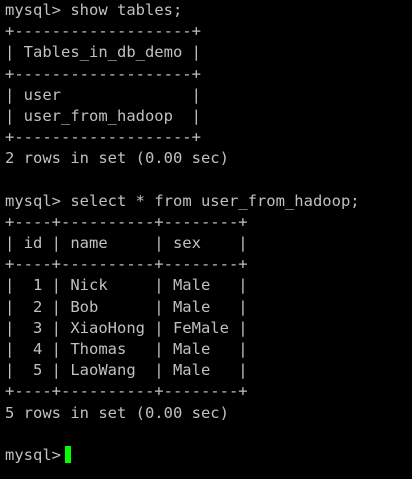 This screenshot has height=479, width=412. Describe the element at coordinates (103, 94) in the screenshot. I see `output-line: | user |` at that location.